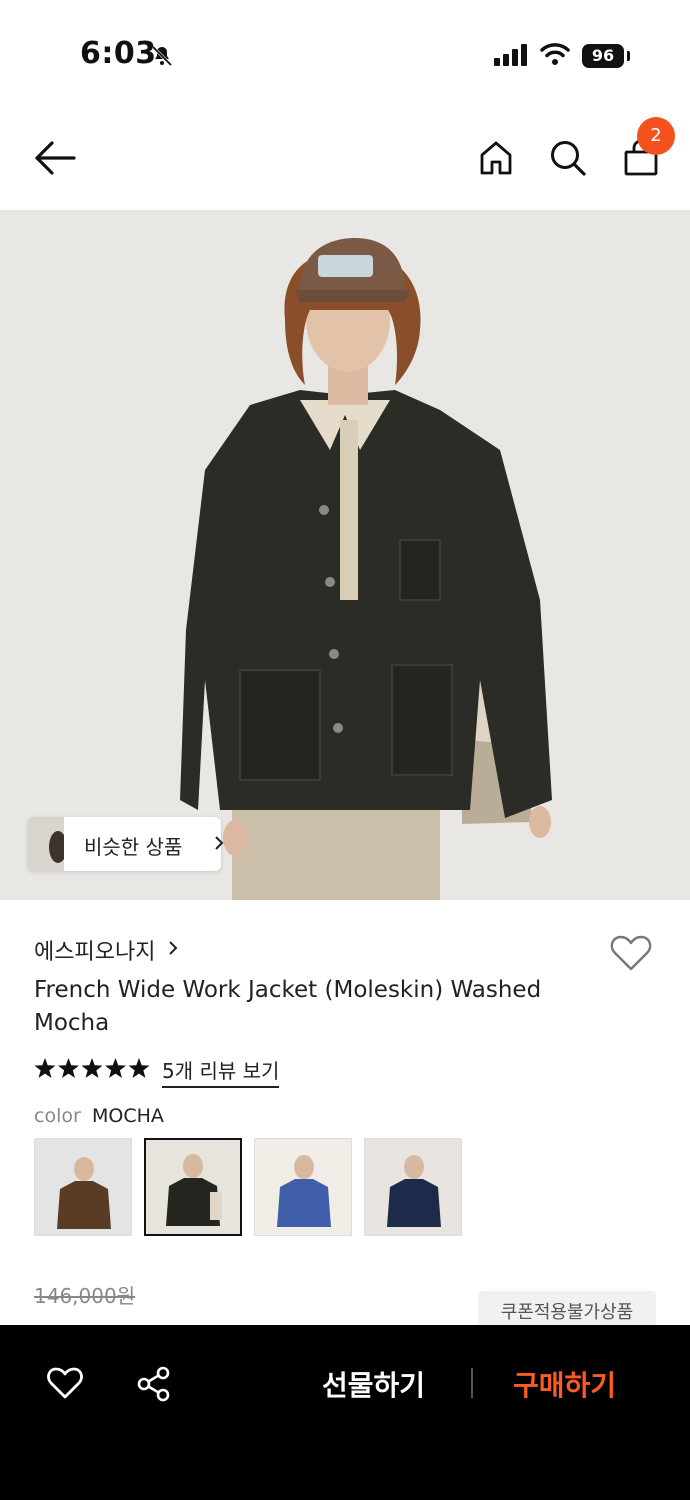 This screenshot has width=690, height=1500. What do you see at coordinates (193, 1187) in the screenshot?
I see `color-swatch-mocha` at bounding box center [193, 1187].